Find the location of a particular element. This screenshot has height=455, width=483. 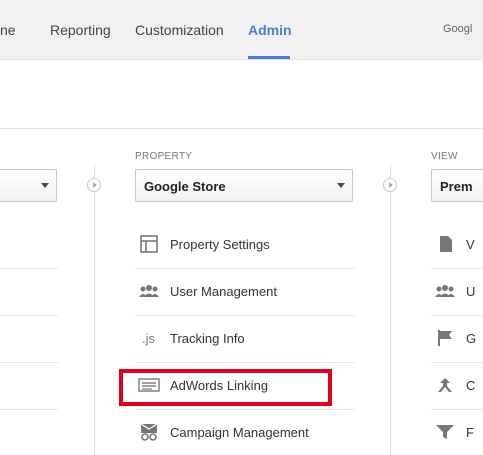

adwords-linking-highlight is located at coordinates (225, 387).